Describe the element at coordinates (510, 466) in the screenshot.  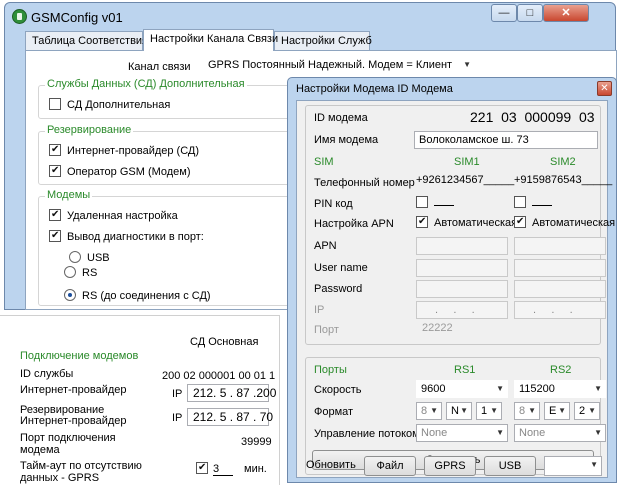
I see `update-usb-button: USB` at that location.